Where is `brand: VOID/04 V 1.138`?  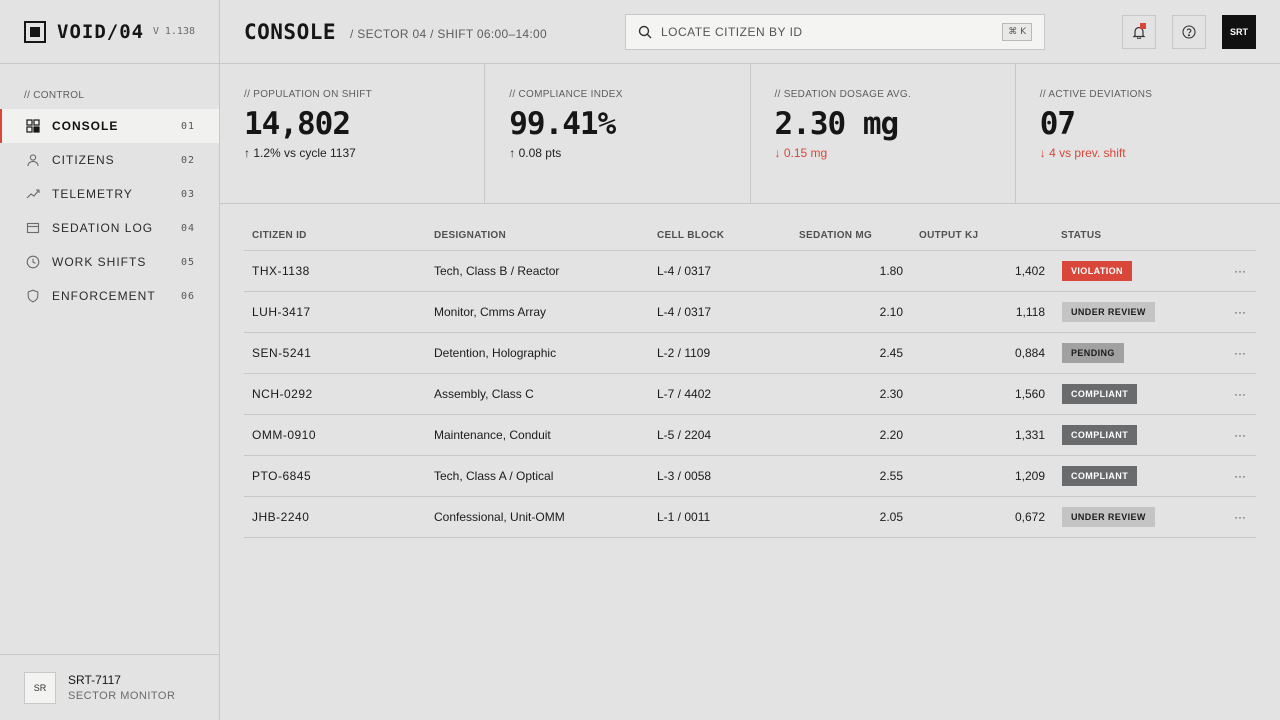 brand: VOID/04 V 1.138 is located at coordinates (109, 32).